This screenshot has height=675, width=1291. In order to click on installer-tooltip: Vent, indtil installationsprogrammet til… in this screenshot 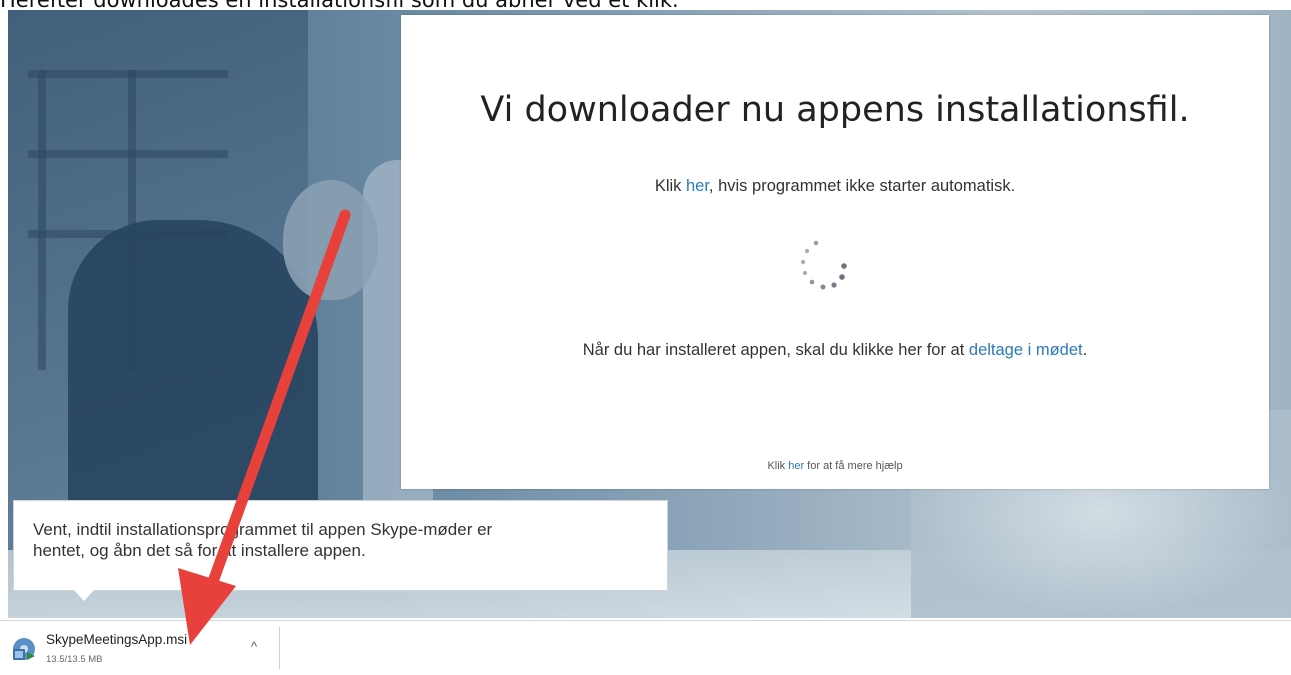, I will do `click(340, 545)`.